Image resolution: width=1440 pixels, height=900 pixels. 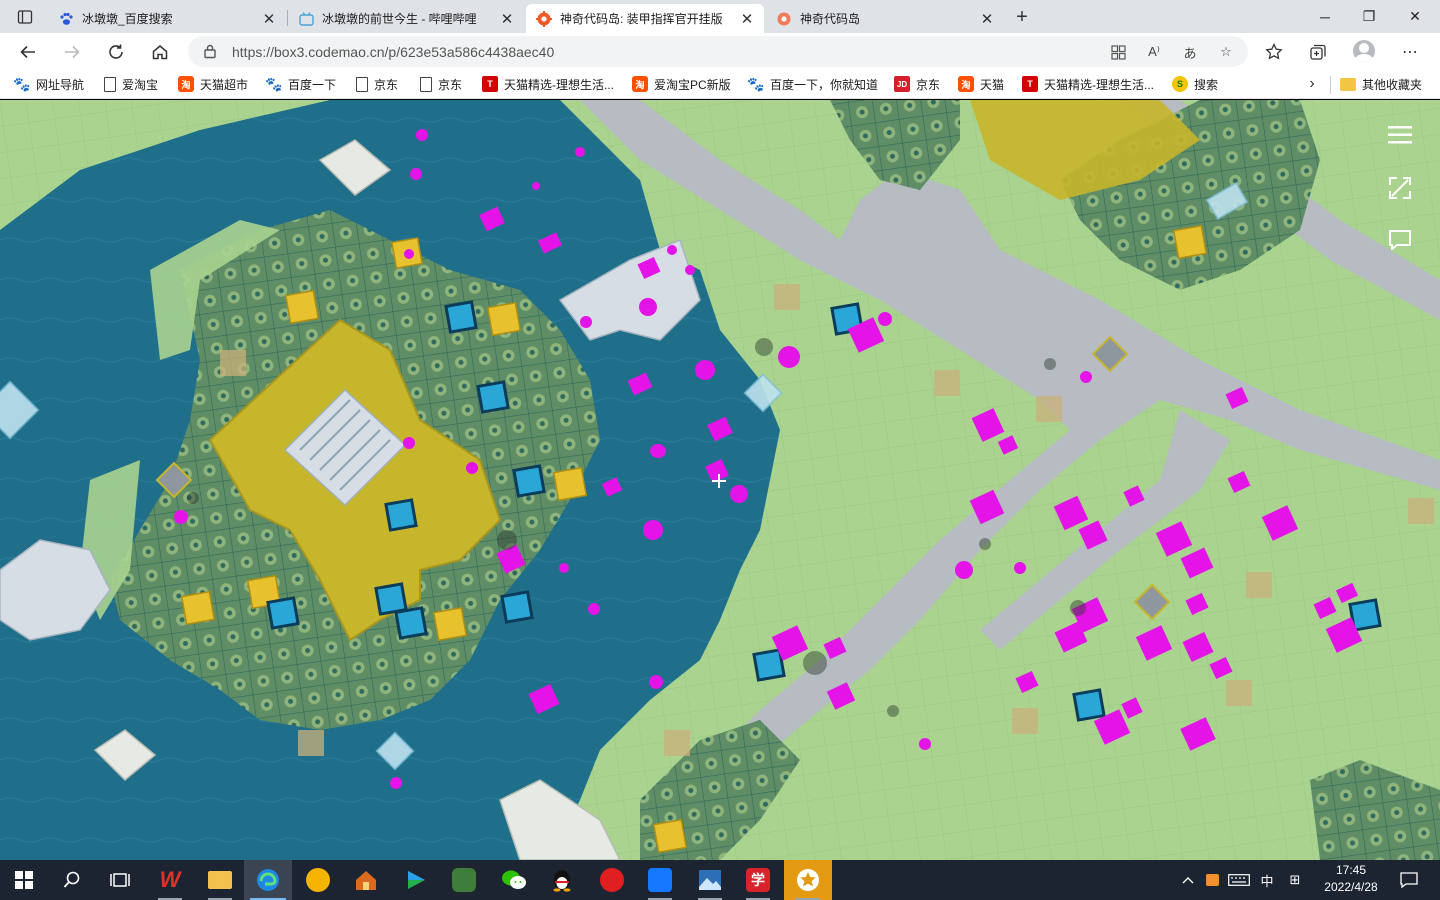 I want to click on taskbar-app-star, so click(x=808, y=880).